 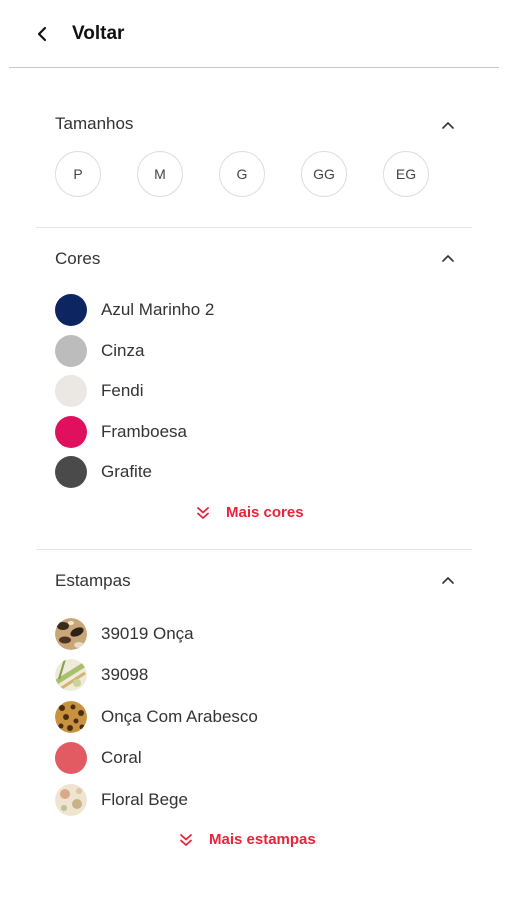 I want to click on color-label: Cinza, so click(x=123, y=350).